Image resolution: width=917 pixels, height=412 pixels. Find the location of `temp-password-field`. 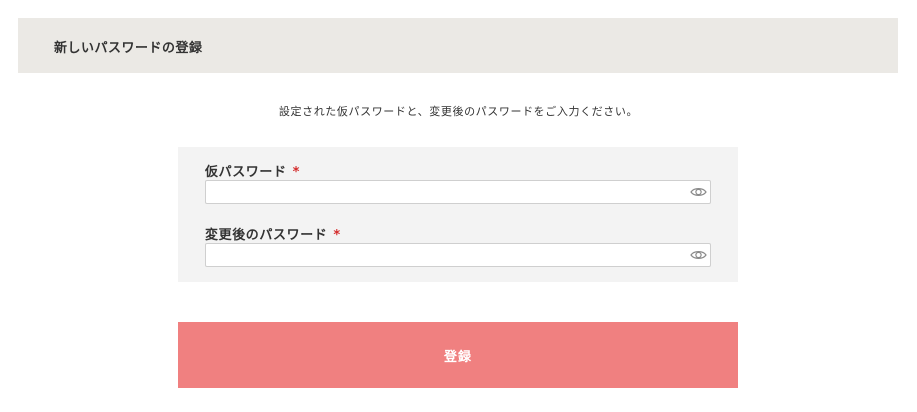

temp-password-field is located at coordinates (458, 192).